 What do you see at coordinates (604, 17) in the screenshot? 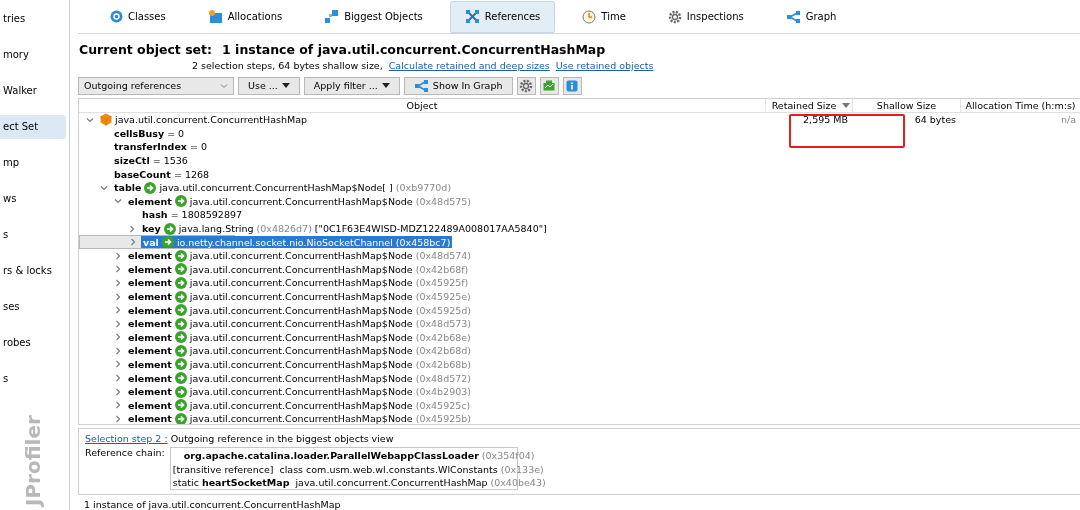
I see `view-tab: Time` at bounding box center [604, 17].